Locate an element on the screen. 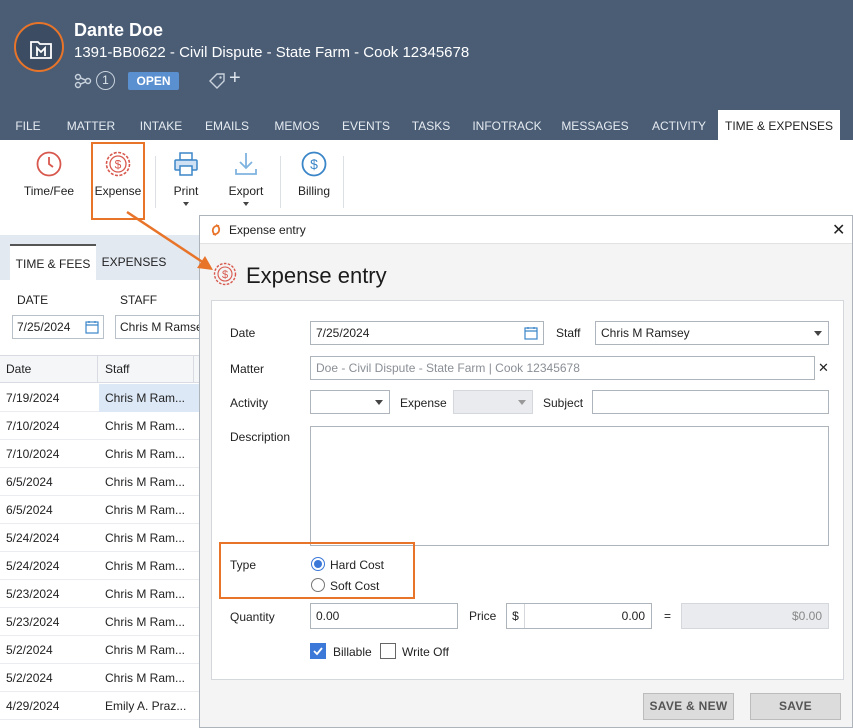  staff-filter-input: Chris M Ramsey is located at coordinates (157, 327).